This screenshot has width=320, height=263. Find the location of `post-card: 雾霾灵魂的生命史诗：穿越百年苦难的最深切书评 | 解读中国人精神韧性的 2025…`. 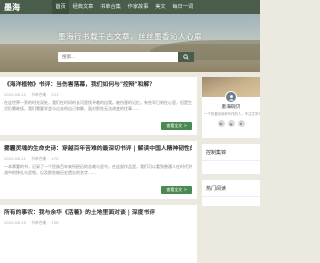

post-card: 雾霾灵魂的生命史诗：穿越百年苦难的最深切书评 | 解读中国人精神韧性的 2025… is located at coordinates (98, 170).